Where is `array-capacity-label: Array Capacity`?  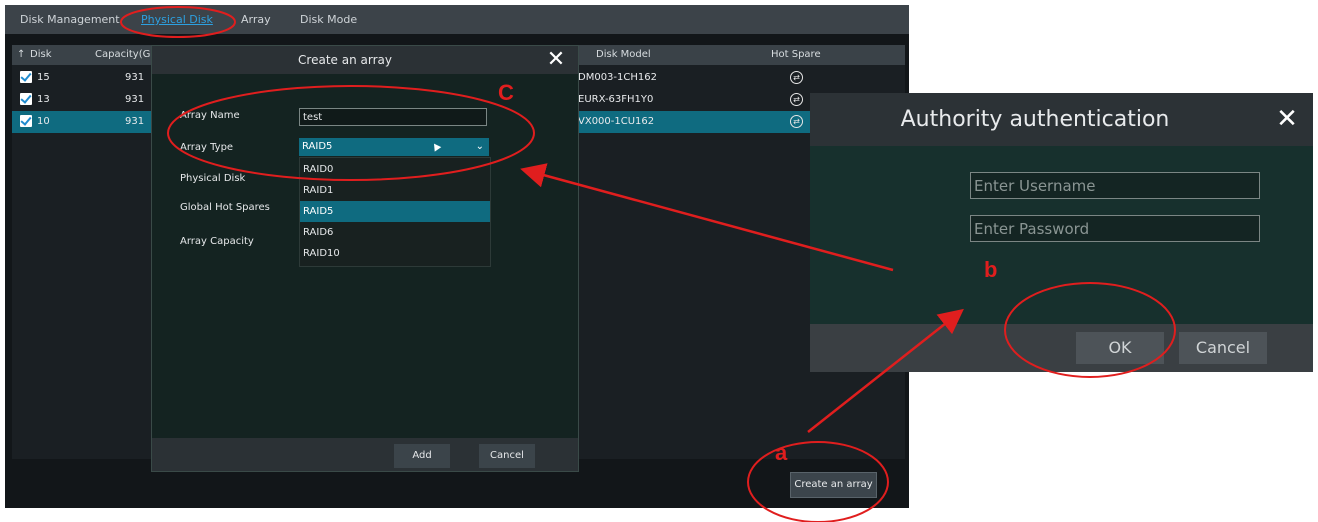
array-capacity-label: Array Capacity is located at coordinates (217, 241).